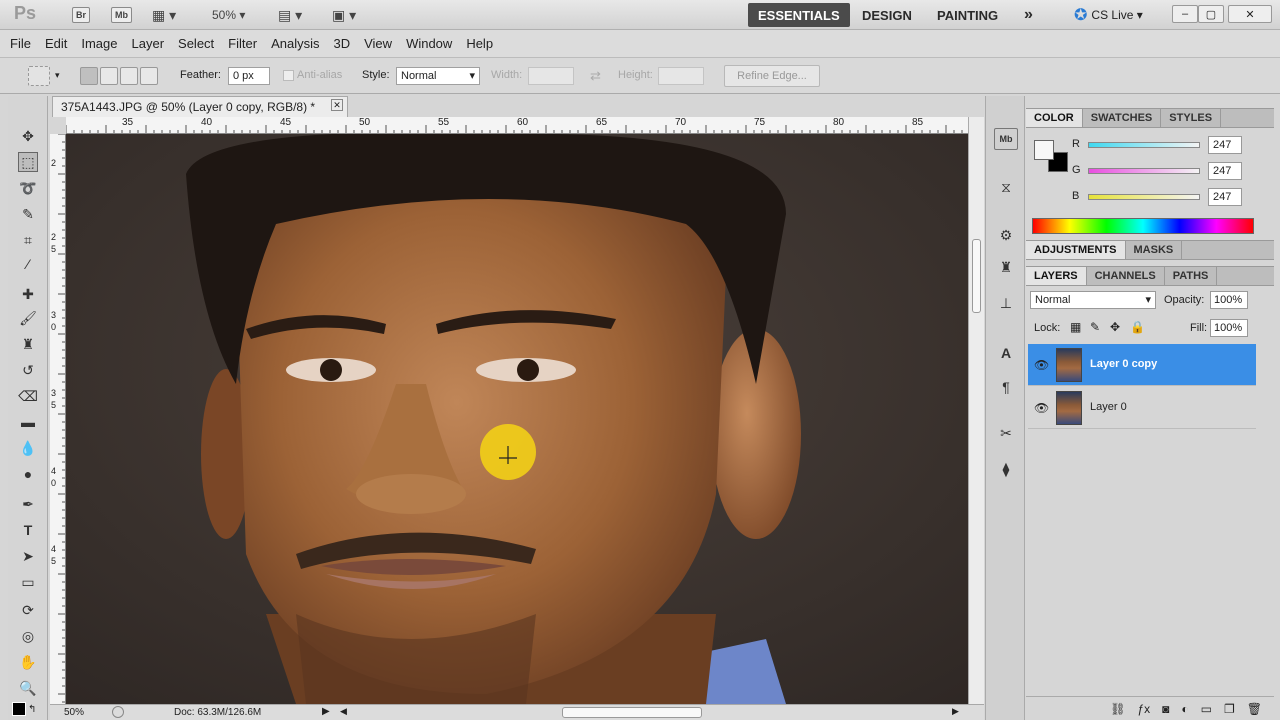 The image size is (1280, 720). What do you see at coordinates (28, 636) in the screenshot?
I see `3d-orbit-tool-icon: ◎` at bounding box center [28, 636].